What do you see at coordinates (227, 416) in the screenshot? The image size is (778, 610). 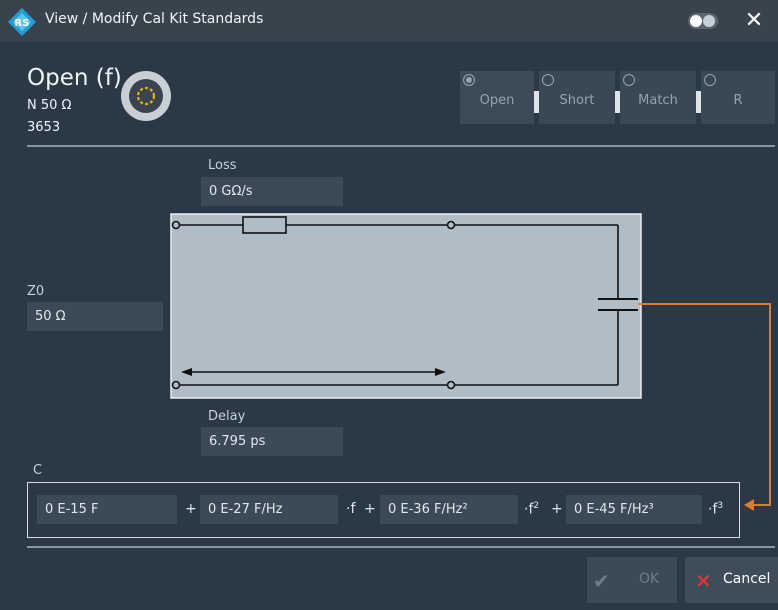 I see `delay-label: Delay` at bounding box center [227, 416].